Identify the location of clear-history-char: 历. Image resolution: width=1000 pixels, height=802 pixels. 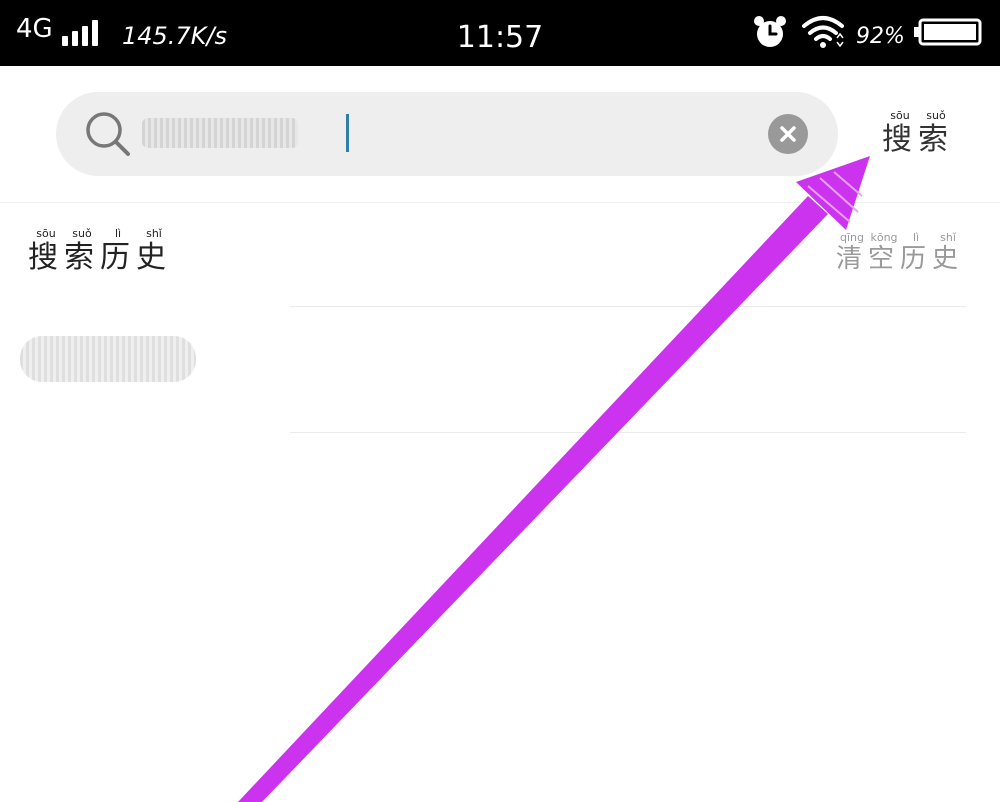
(916, 259).